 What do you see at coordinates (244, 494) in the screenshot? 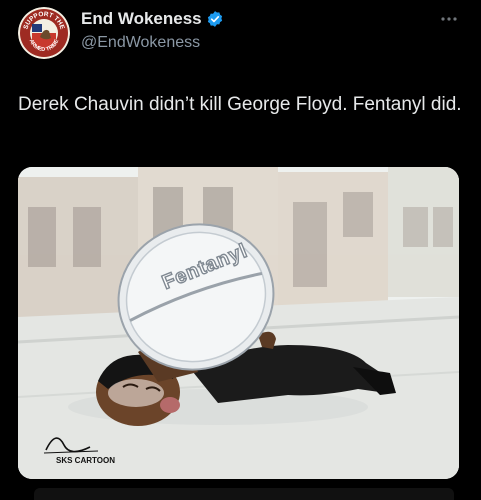
I see `next-card-edge` at bounding box center [244, 494].